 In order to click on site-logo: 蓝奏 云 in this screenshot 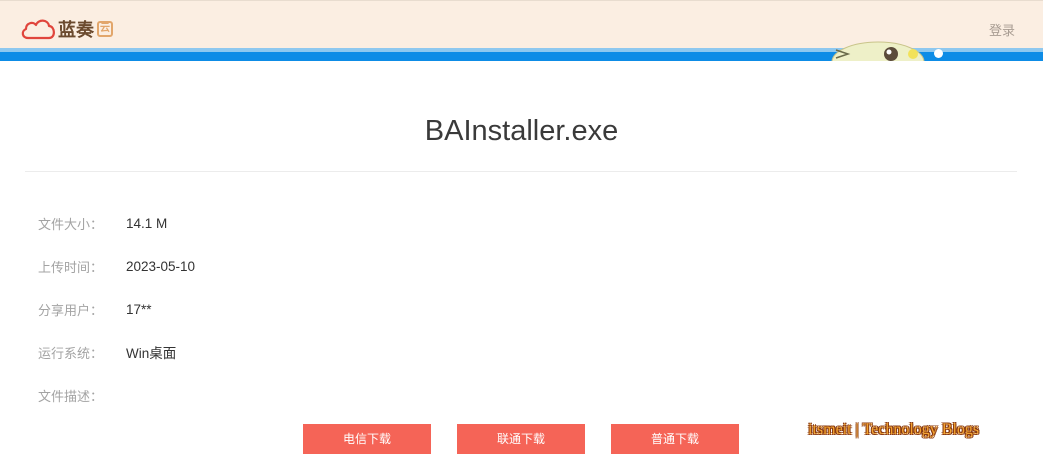, I will do `click(66, 29)`.